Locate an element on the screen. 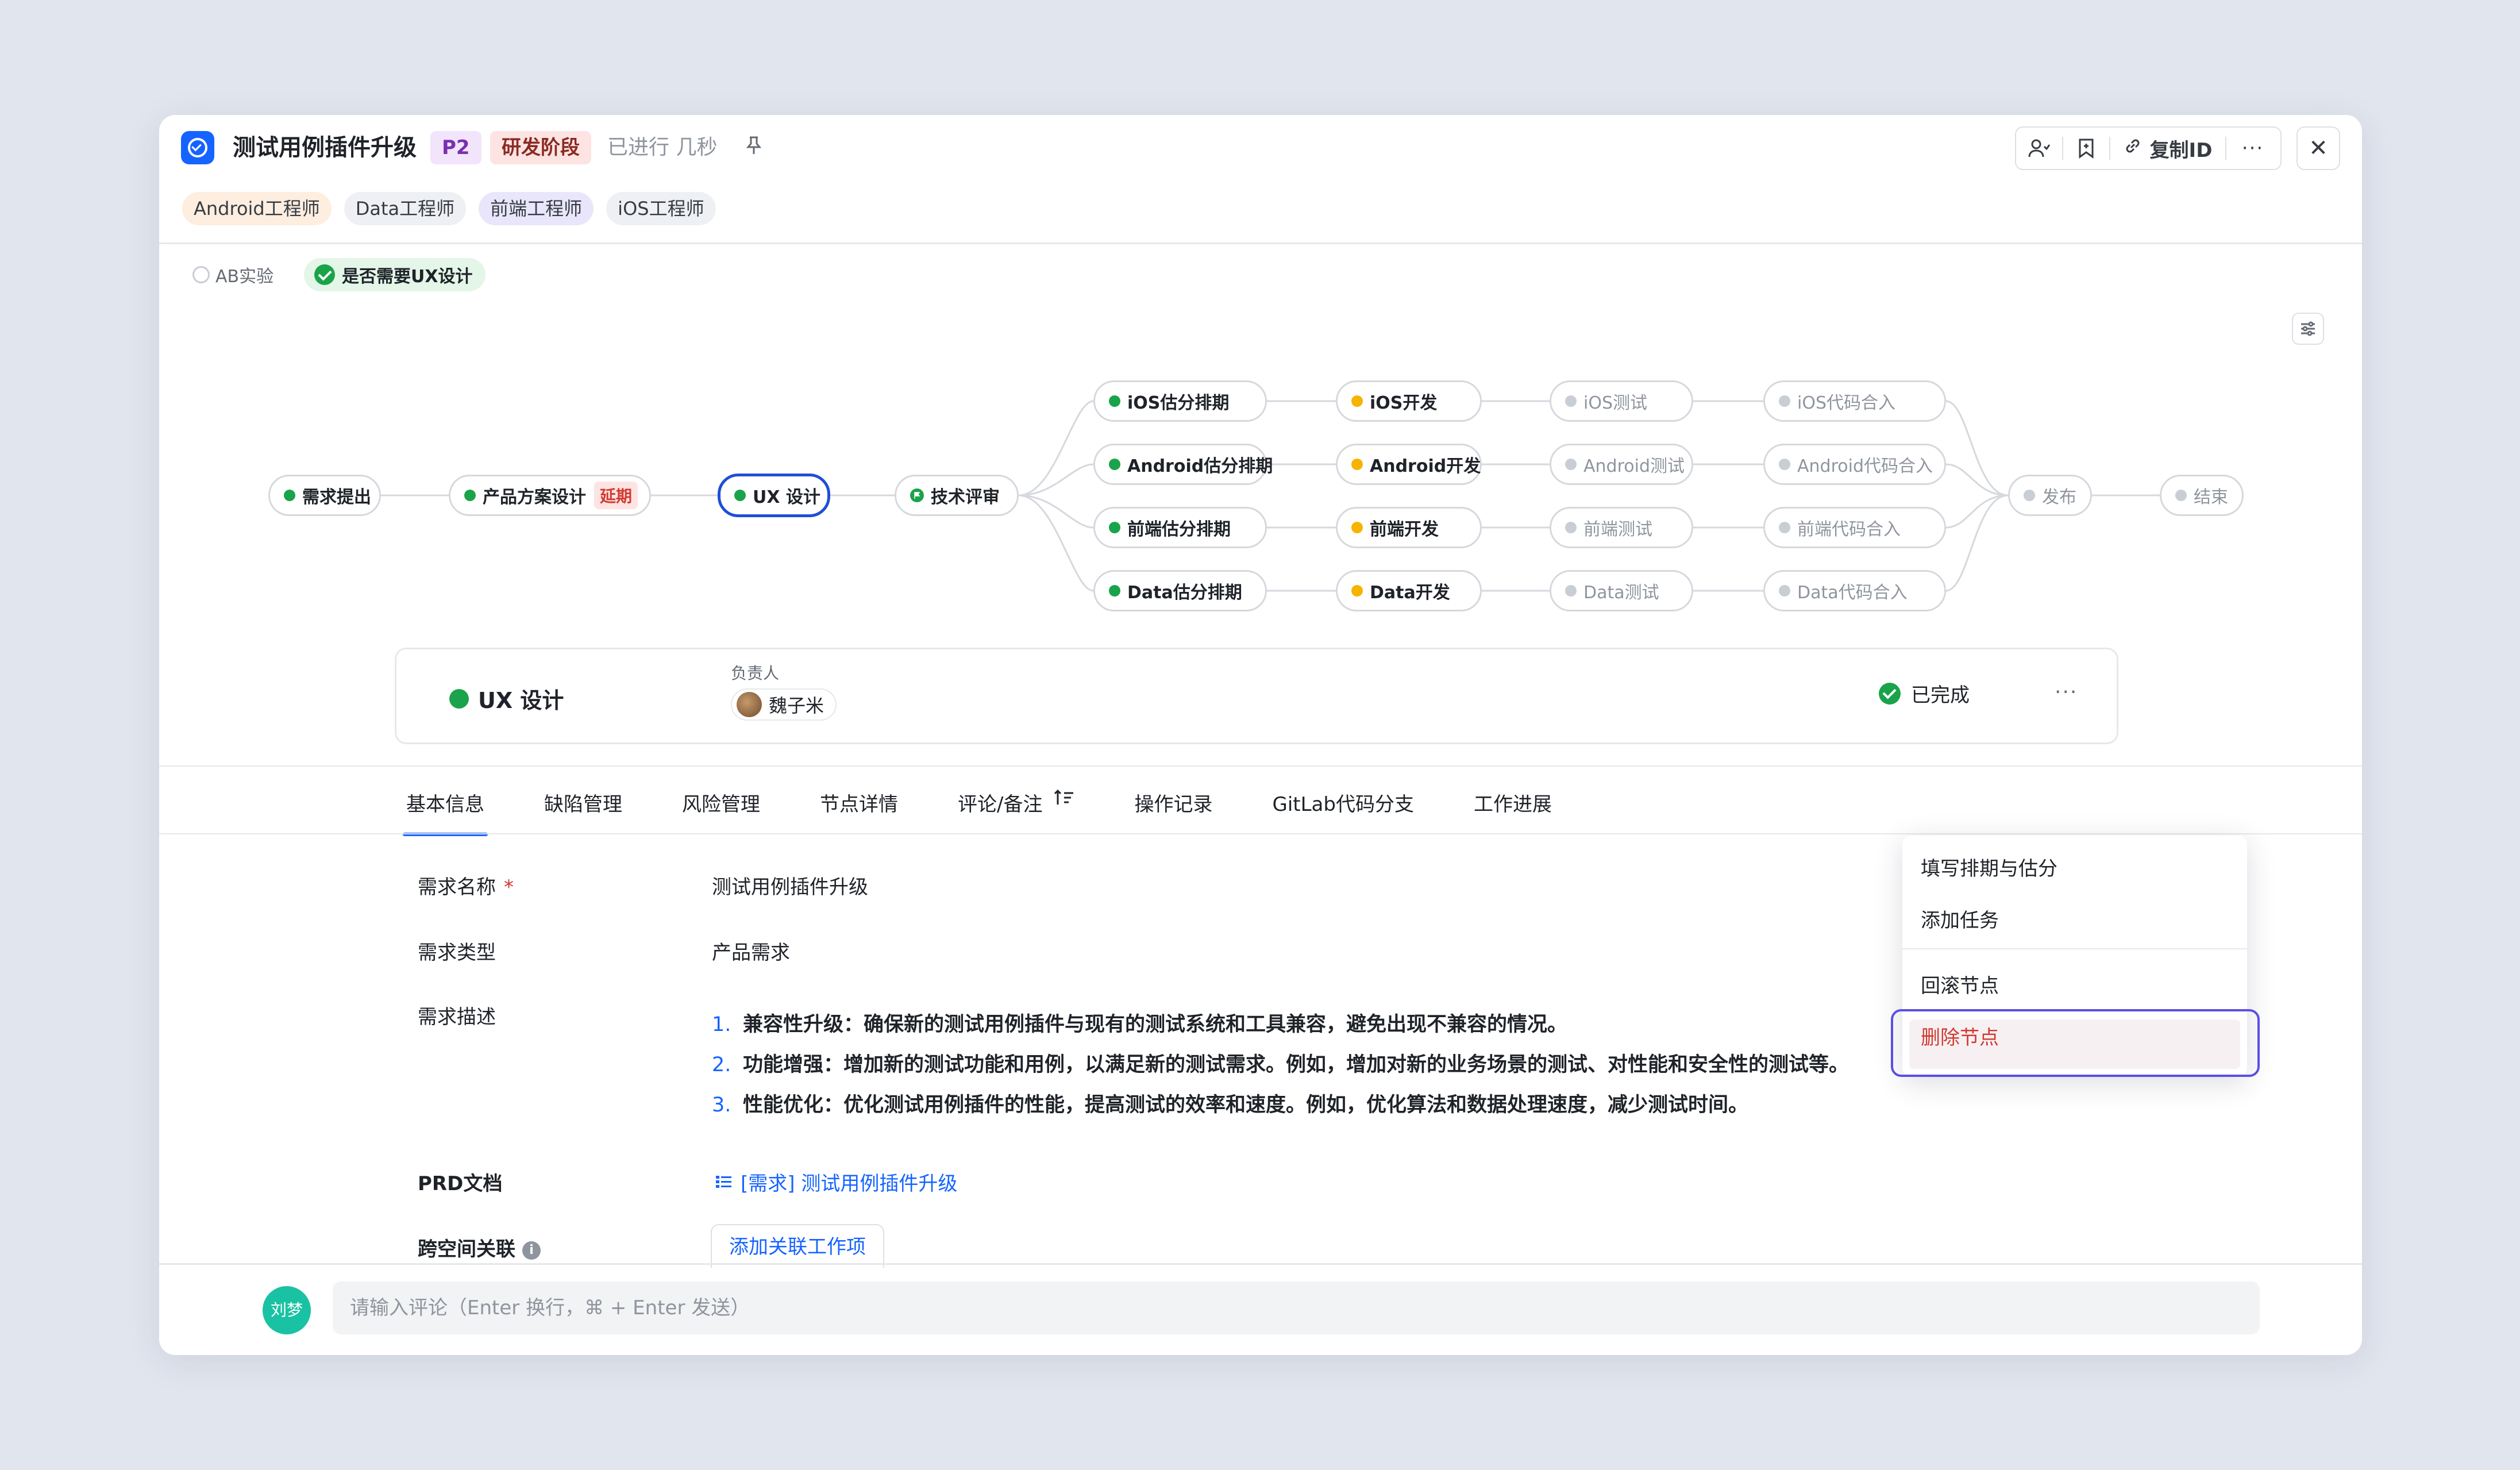  field-label-type: 需求类型 is located at coordinates (457, 952).